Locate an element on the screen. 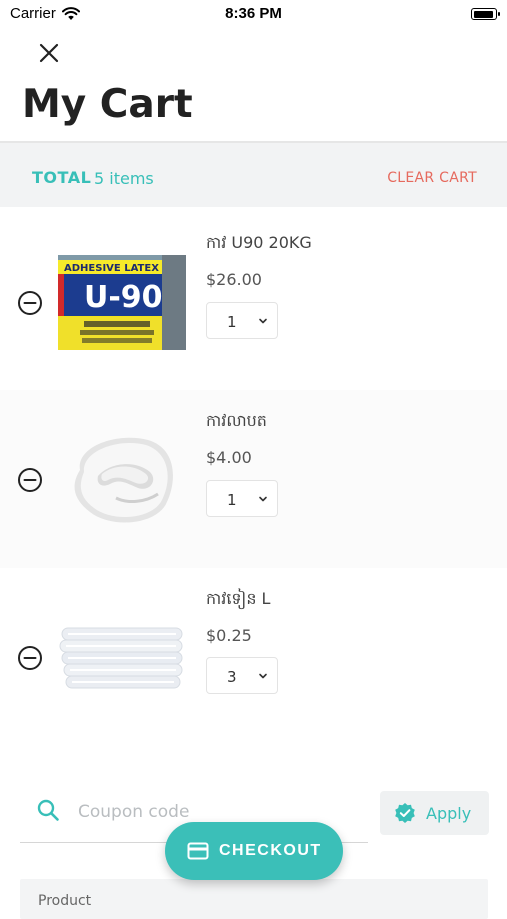  order-summary: Product is located at coordinates (254, 899).